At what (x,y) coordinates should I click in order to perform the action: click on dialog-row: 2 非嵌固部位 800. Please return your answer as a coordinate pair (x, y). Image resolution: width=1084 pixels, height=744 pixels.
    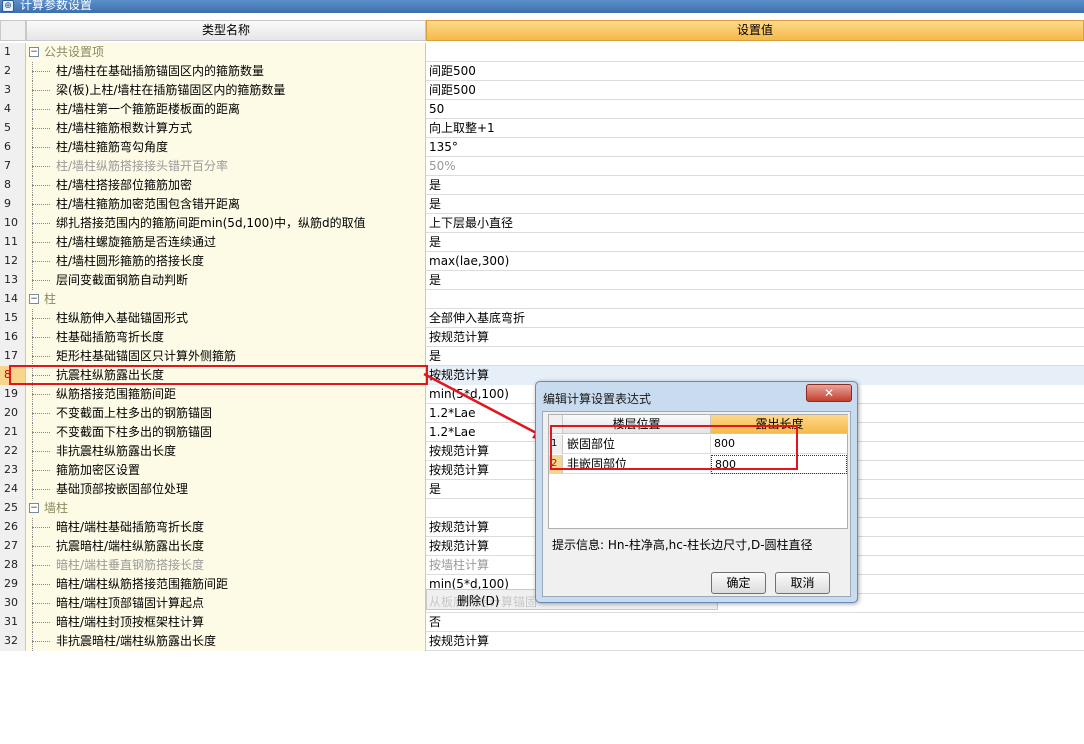
    Looking at the image, I should click on (698, 464).